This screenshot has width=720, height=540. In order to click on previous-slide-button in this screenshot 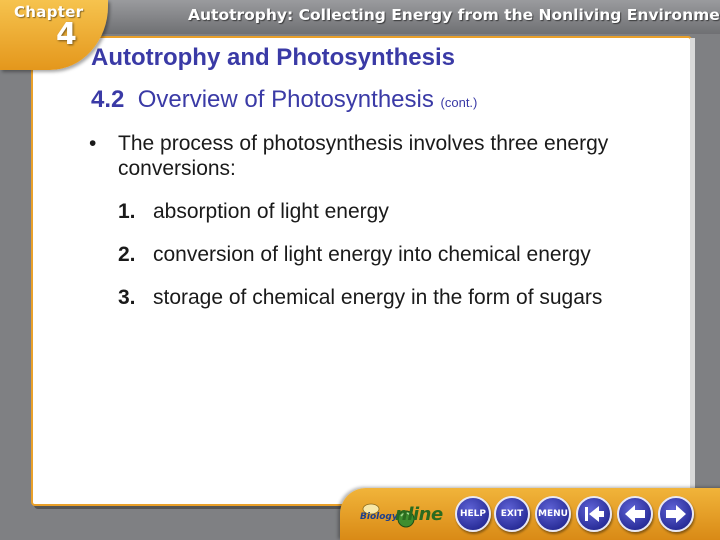, I will do `click(635, 514)`.